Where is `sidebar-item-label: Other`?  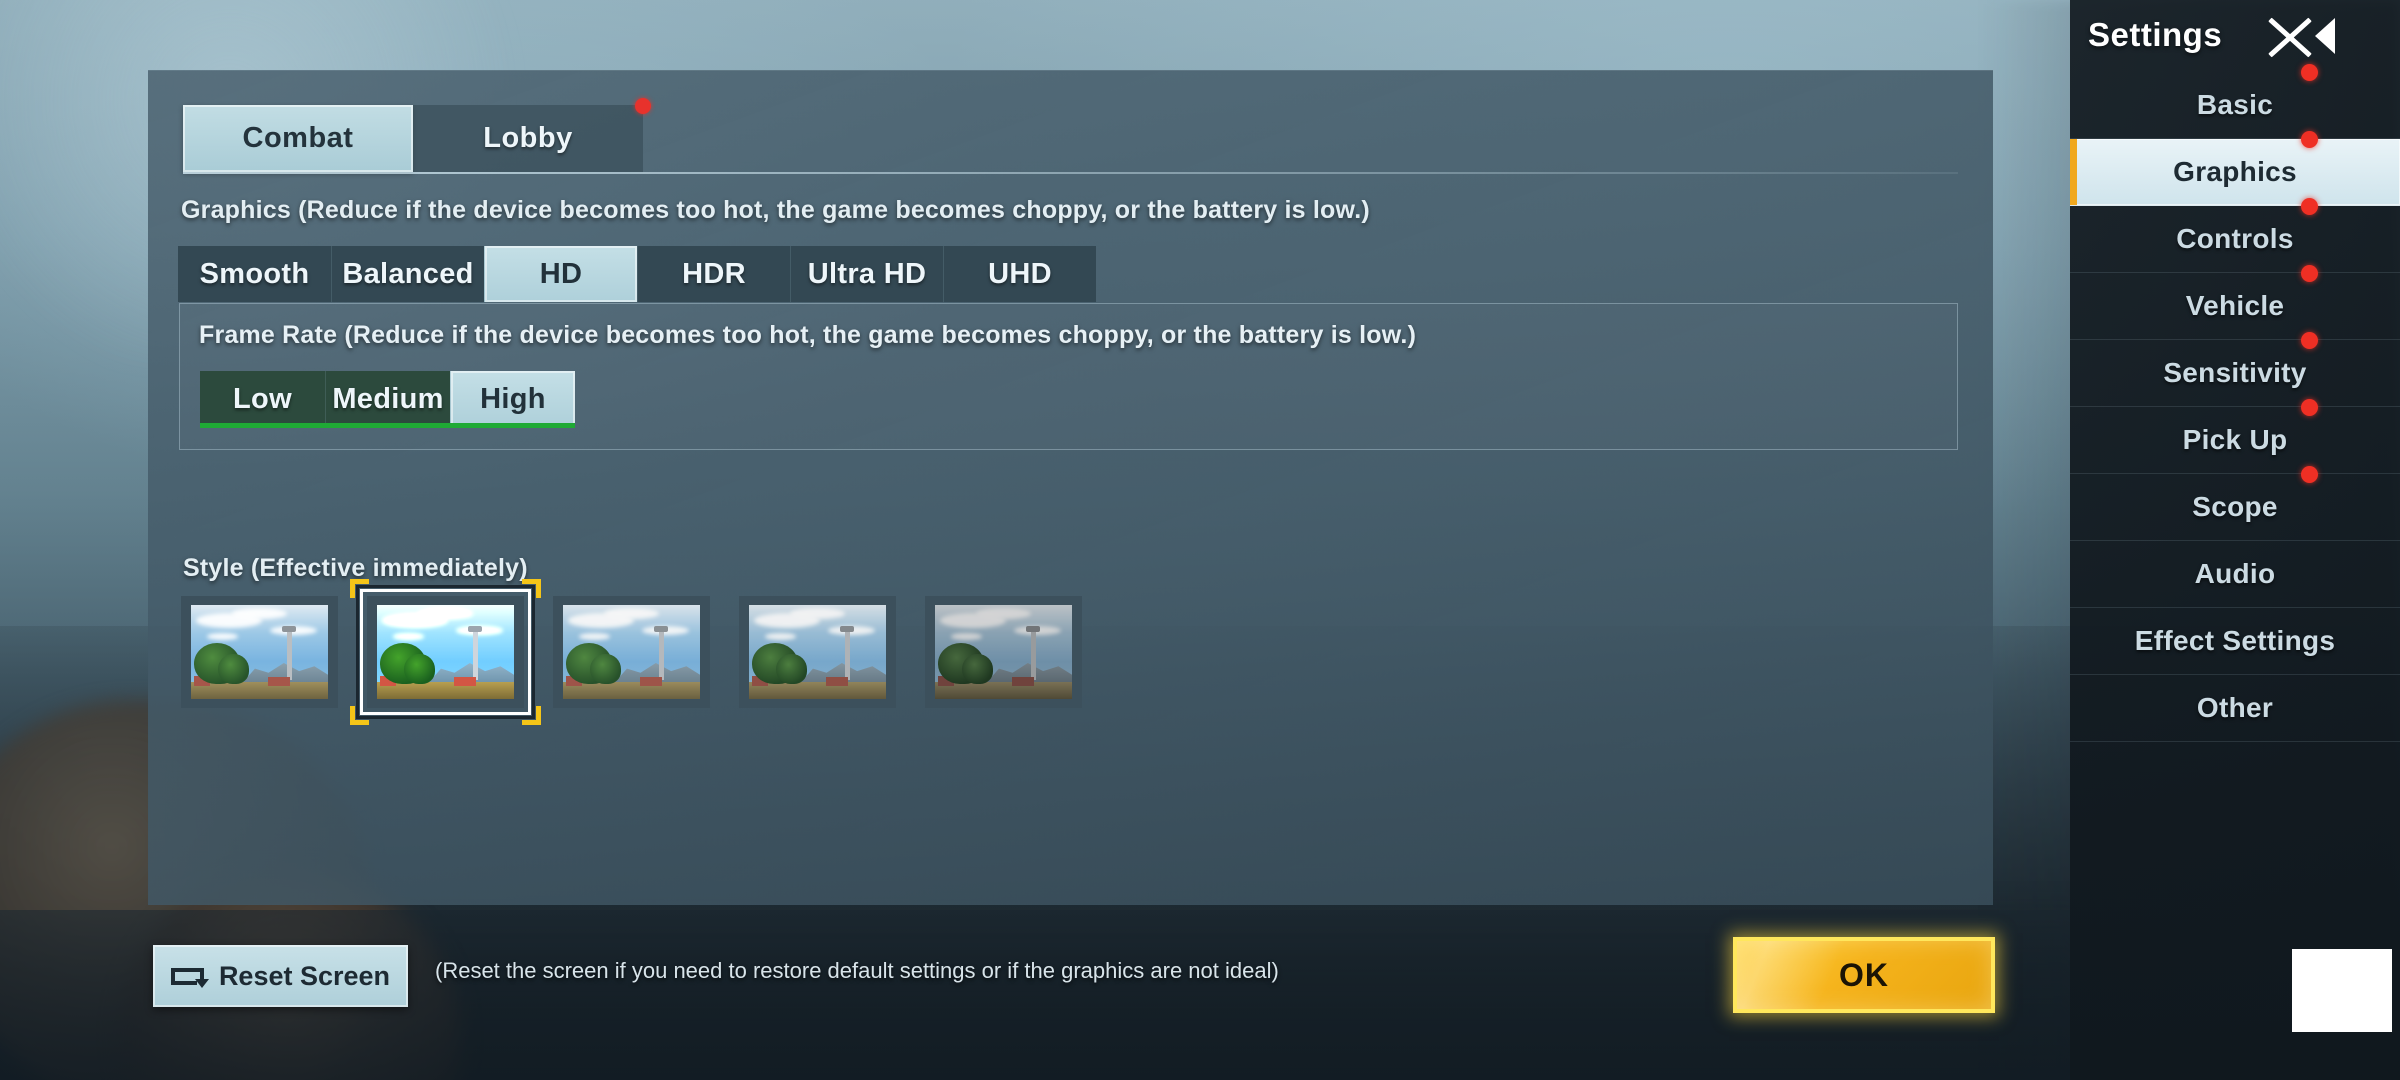 sidebar-item-label: Other is located at coordinates (2235, 707).